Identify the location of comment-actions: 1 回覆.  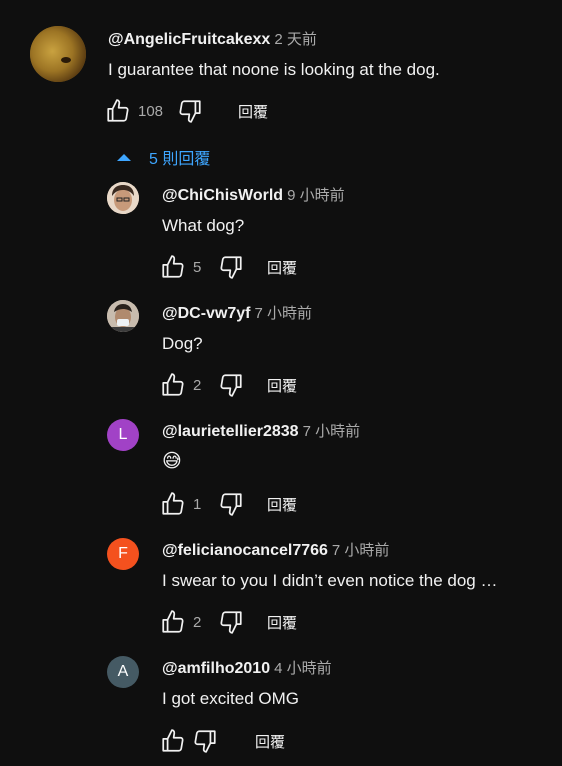
(228, 504).